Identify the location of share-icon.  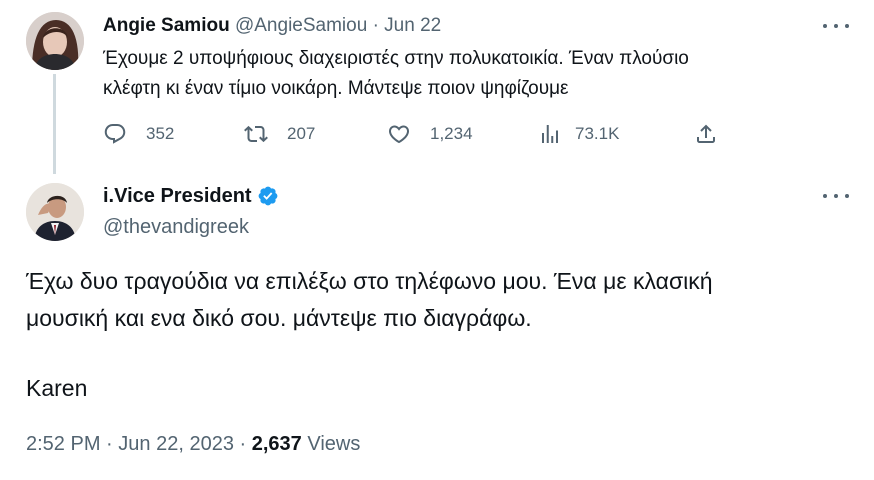
(706, 133).